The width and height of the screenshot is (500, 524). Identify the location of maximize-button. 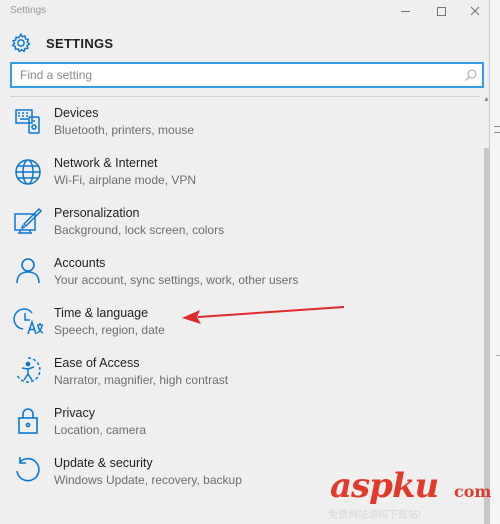
(441, 11).